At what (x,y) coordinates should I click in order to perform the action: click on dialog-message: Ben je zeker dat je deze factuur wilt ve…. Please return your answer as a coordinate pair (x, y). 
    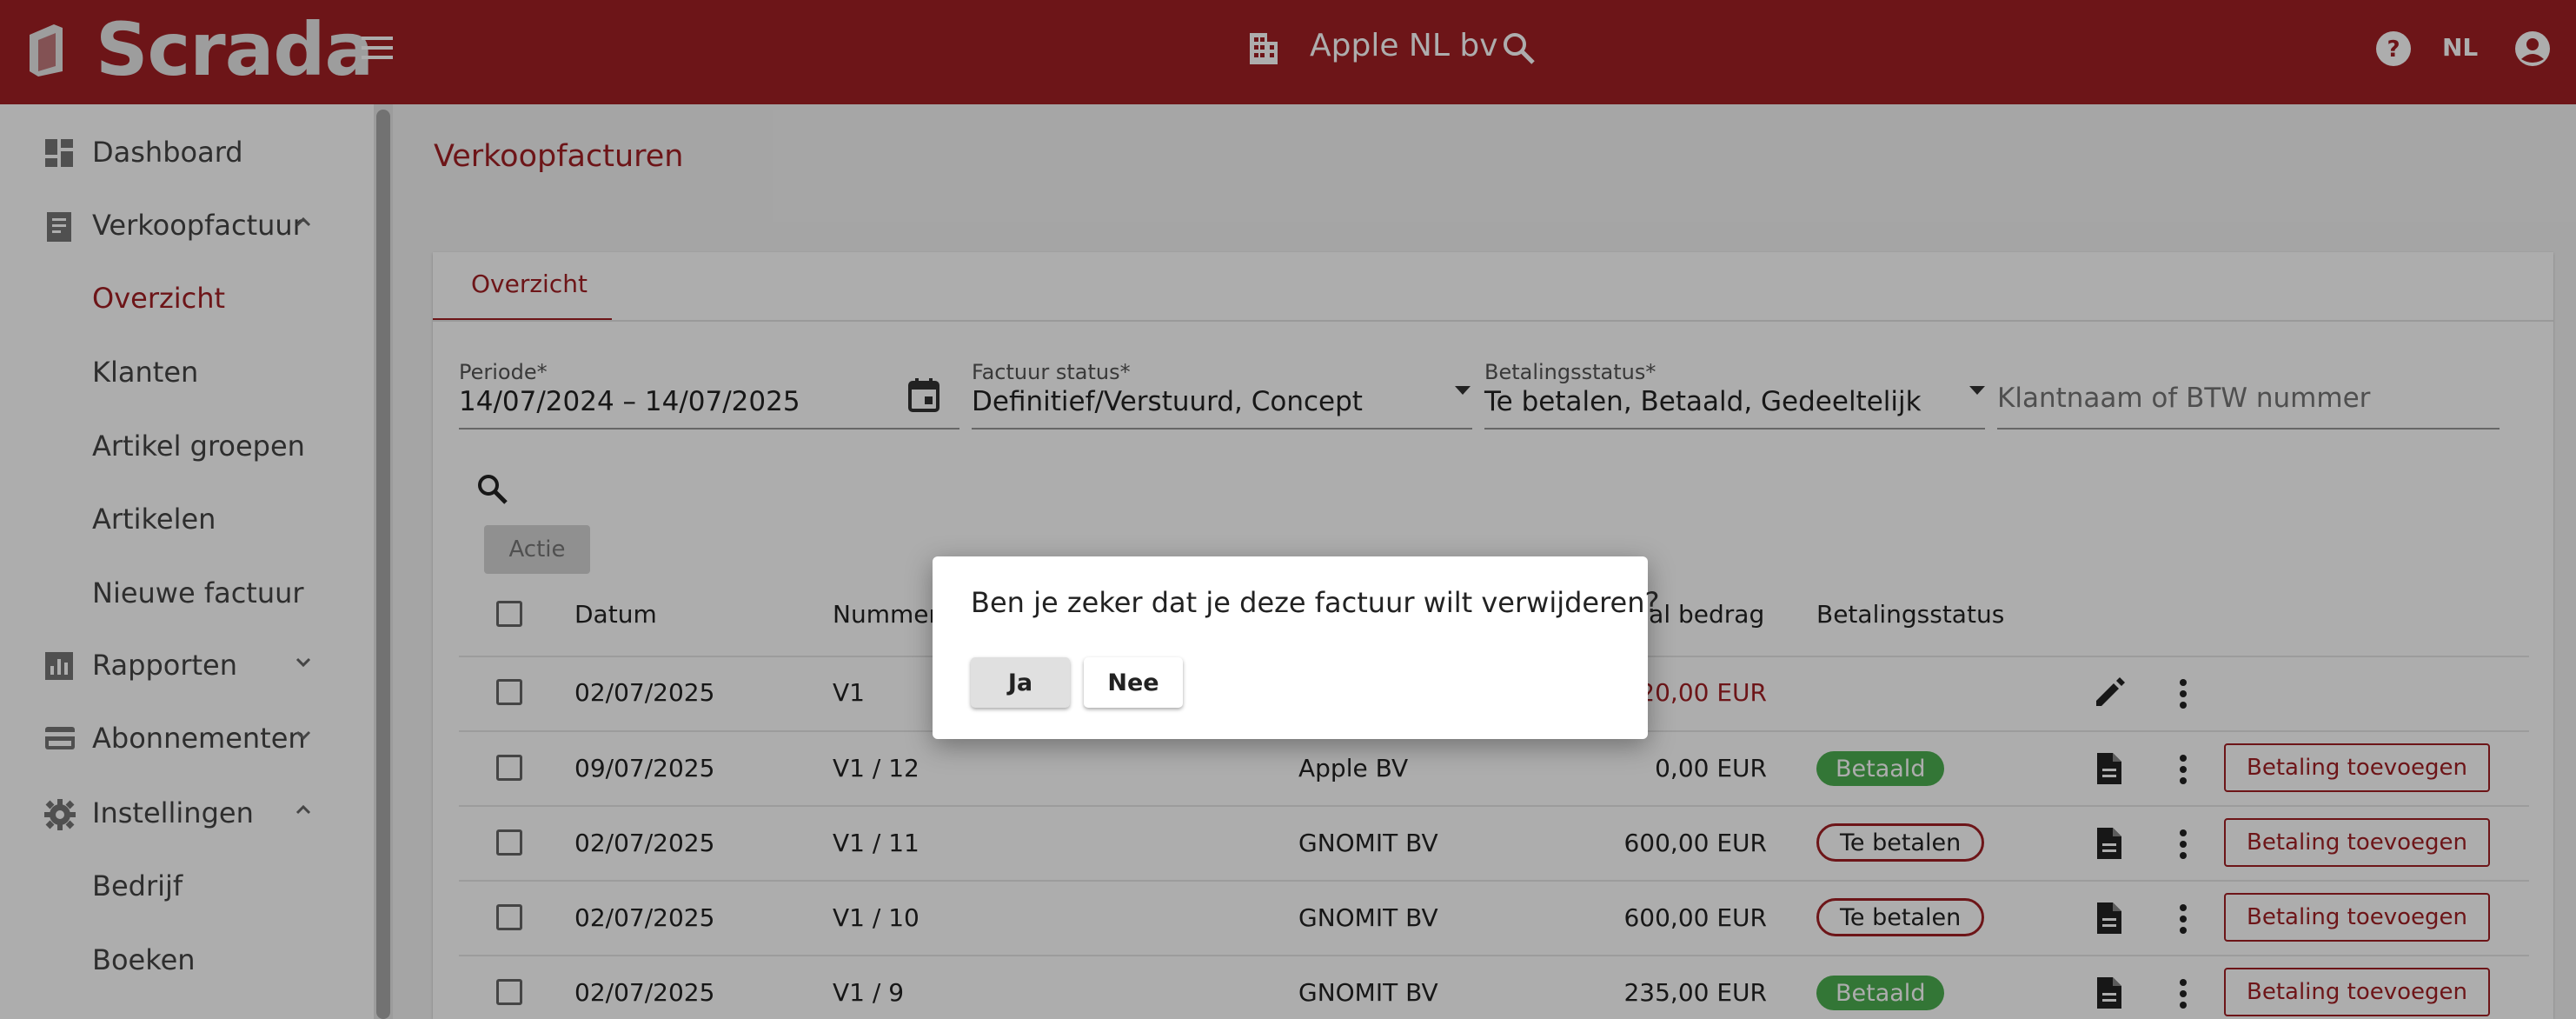
    Looking at the image, I should click on (1315, 602).